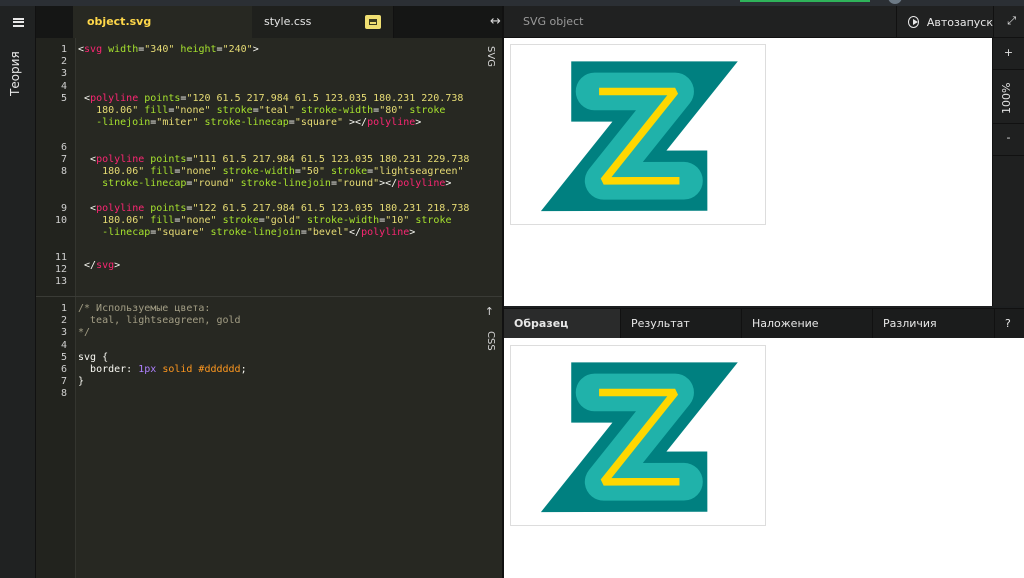 Image resolution: width=1024 pixels, height=578 pixels. I want to click on hamburger-icon, so click(18, 22).